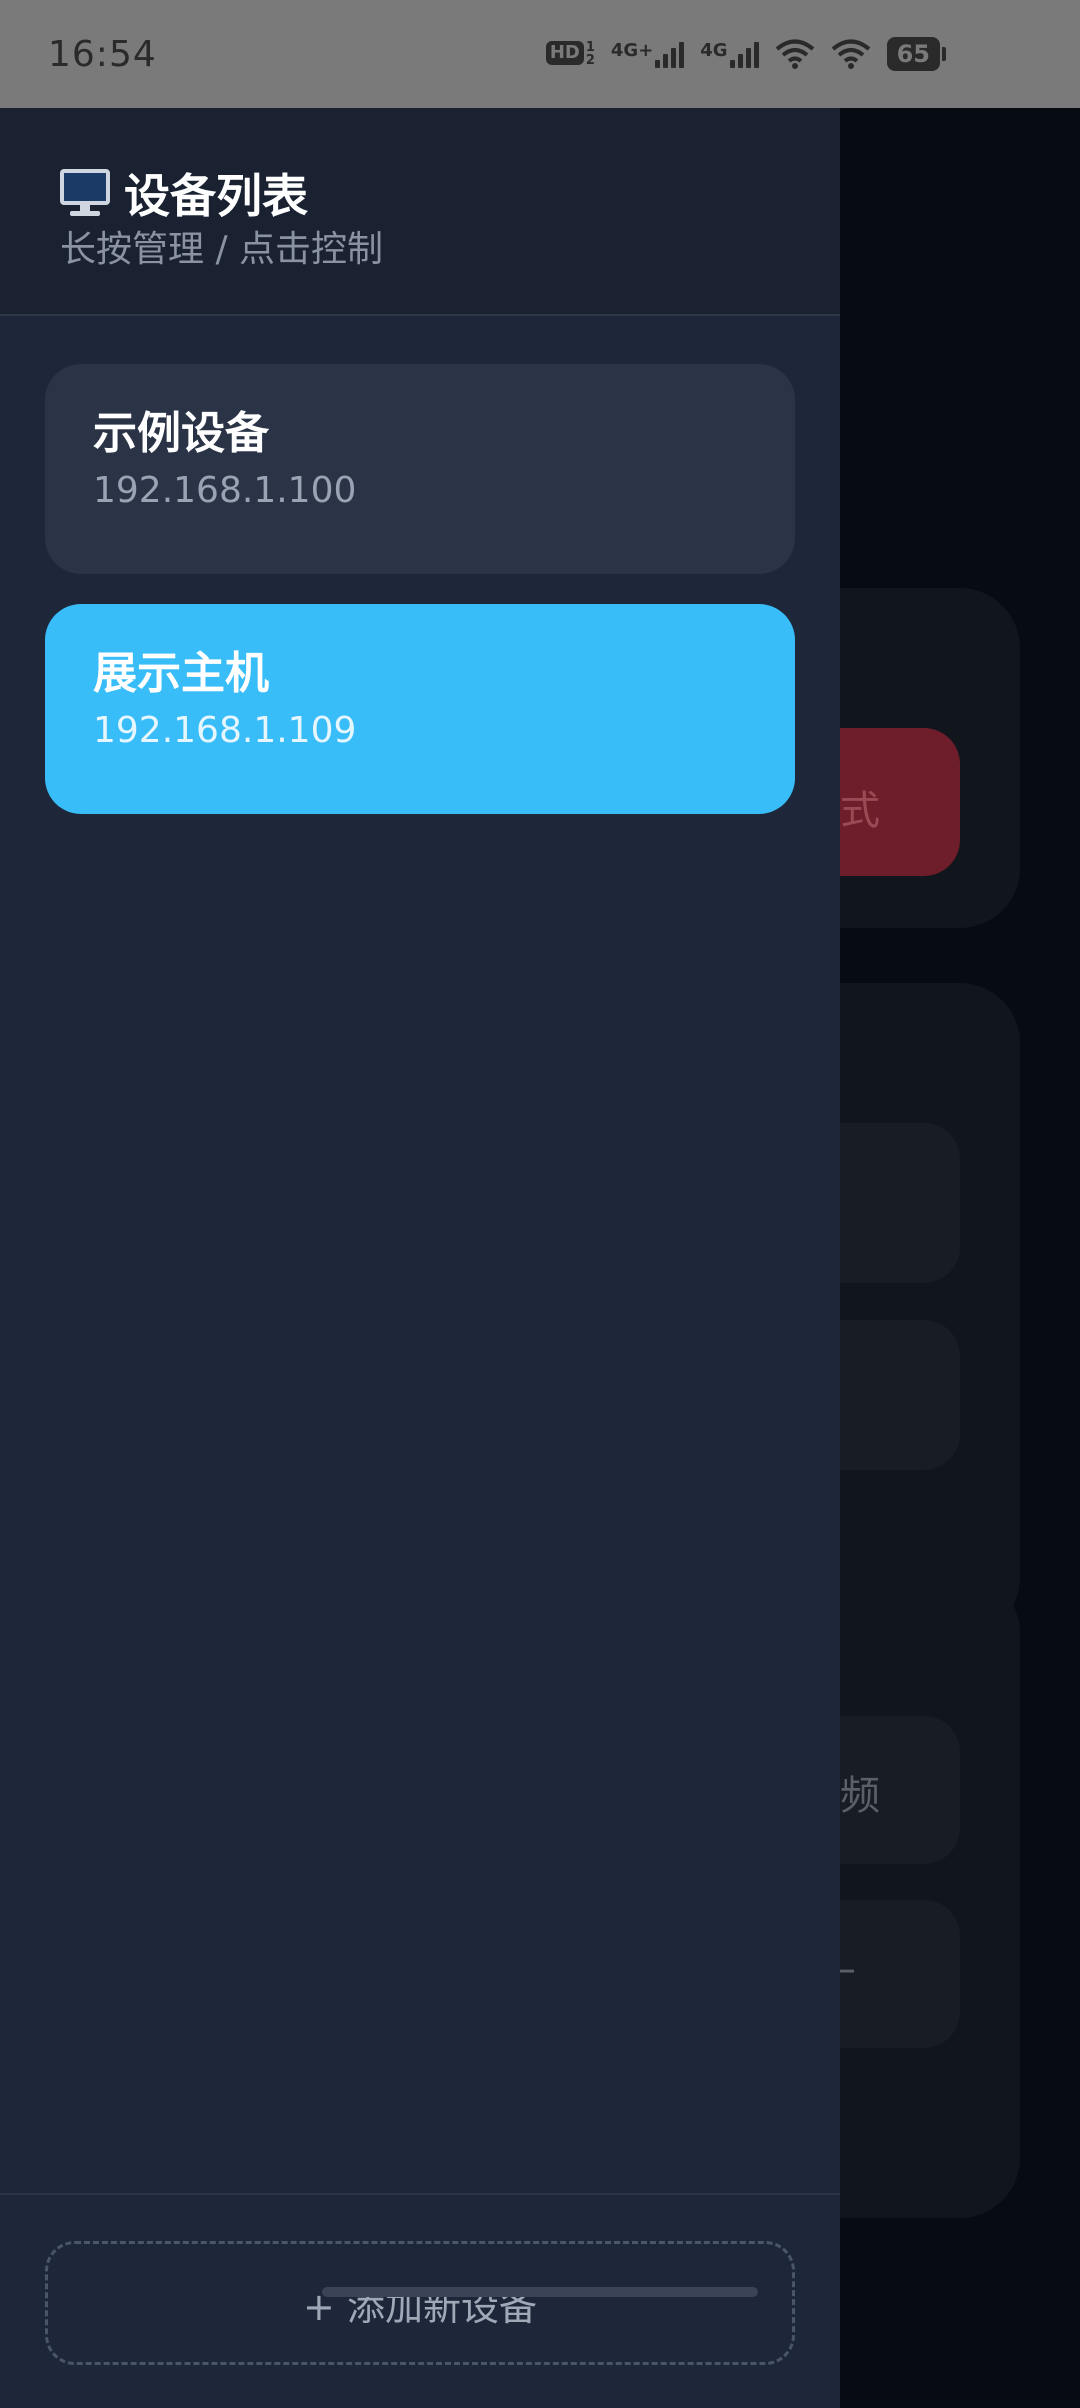 The height and width of the screenshot is (2408, 1080). Describe the element at coordinates (540, 54) in the screenshot. I see `status-bar: 16:54 HD 1 2 4G+ 4G 65` at that location.